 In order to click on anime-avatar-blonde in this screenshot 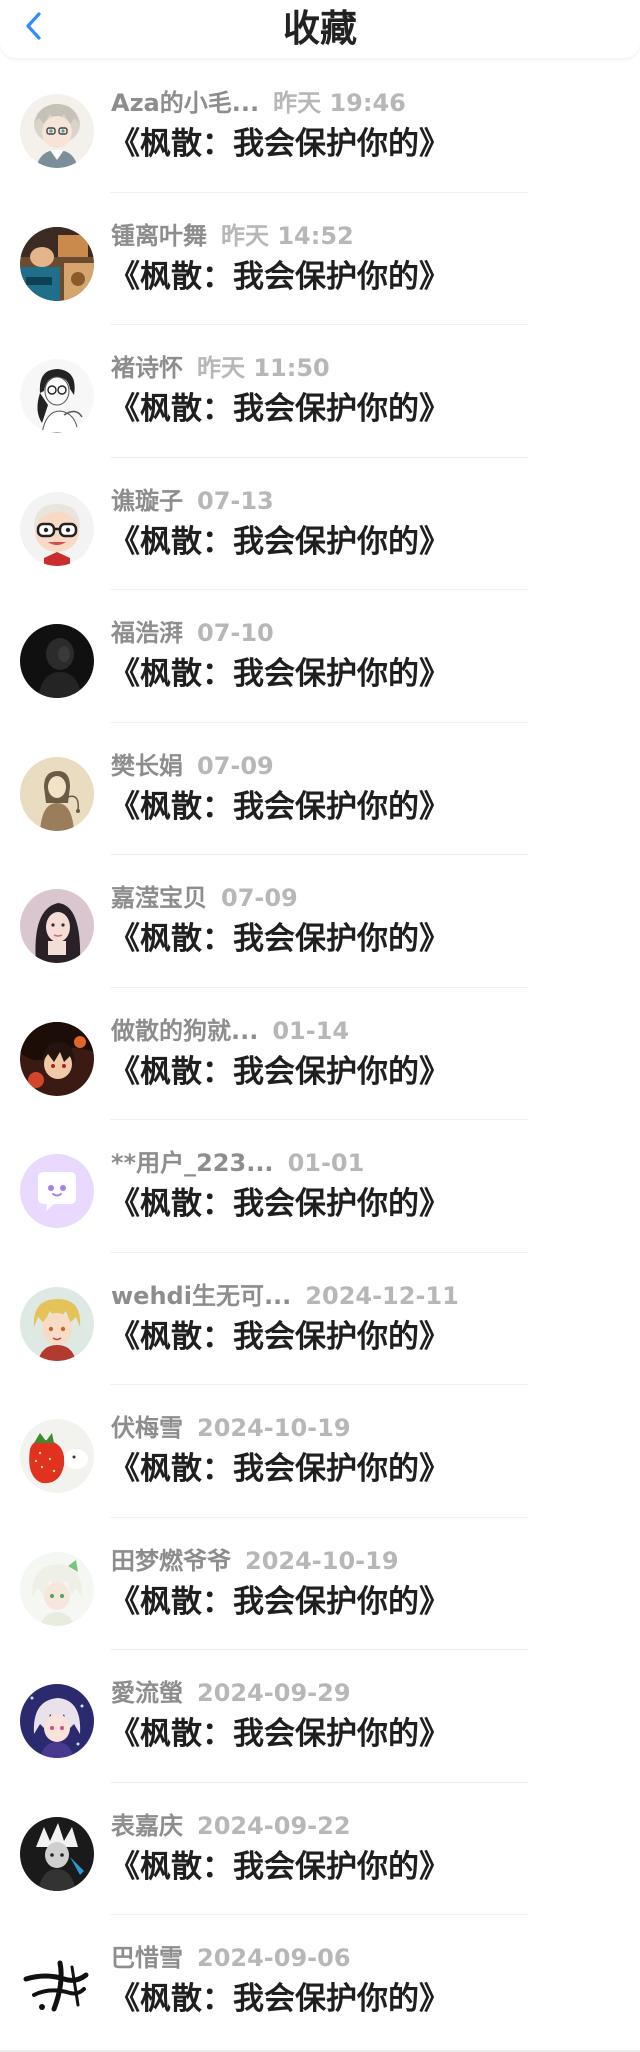, I will do `click(57, 1323)`.